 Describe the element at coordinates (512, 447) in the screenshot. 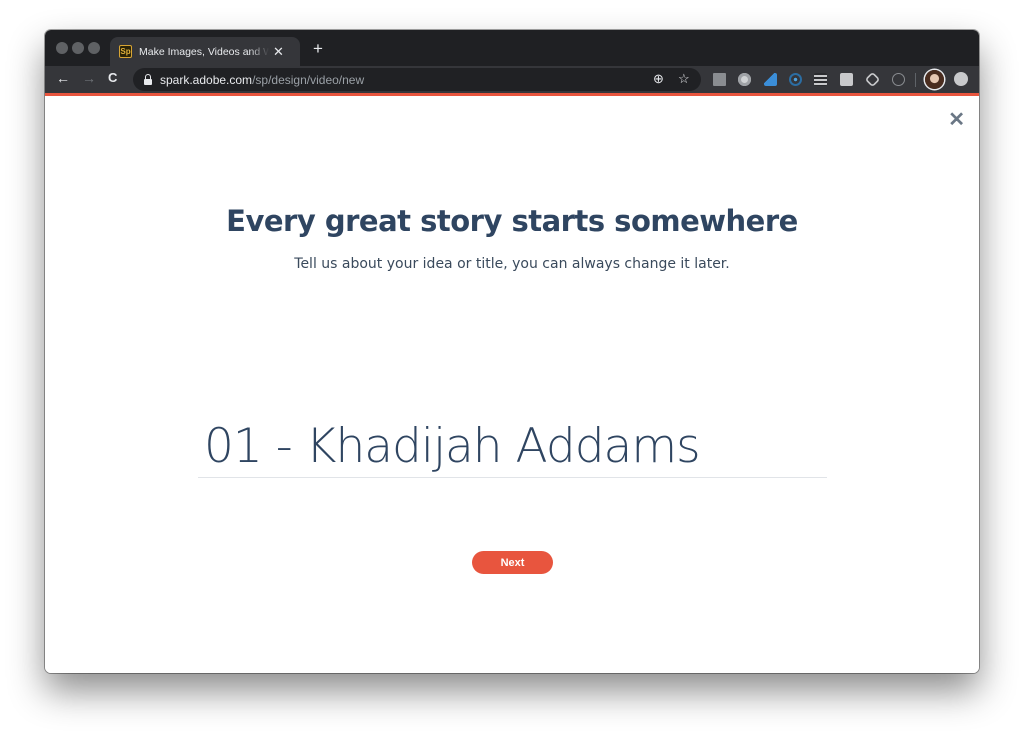

I see `story-title-input` at that location.